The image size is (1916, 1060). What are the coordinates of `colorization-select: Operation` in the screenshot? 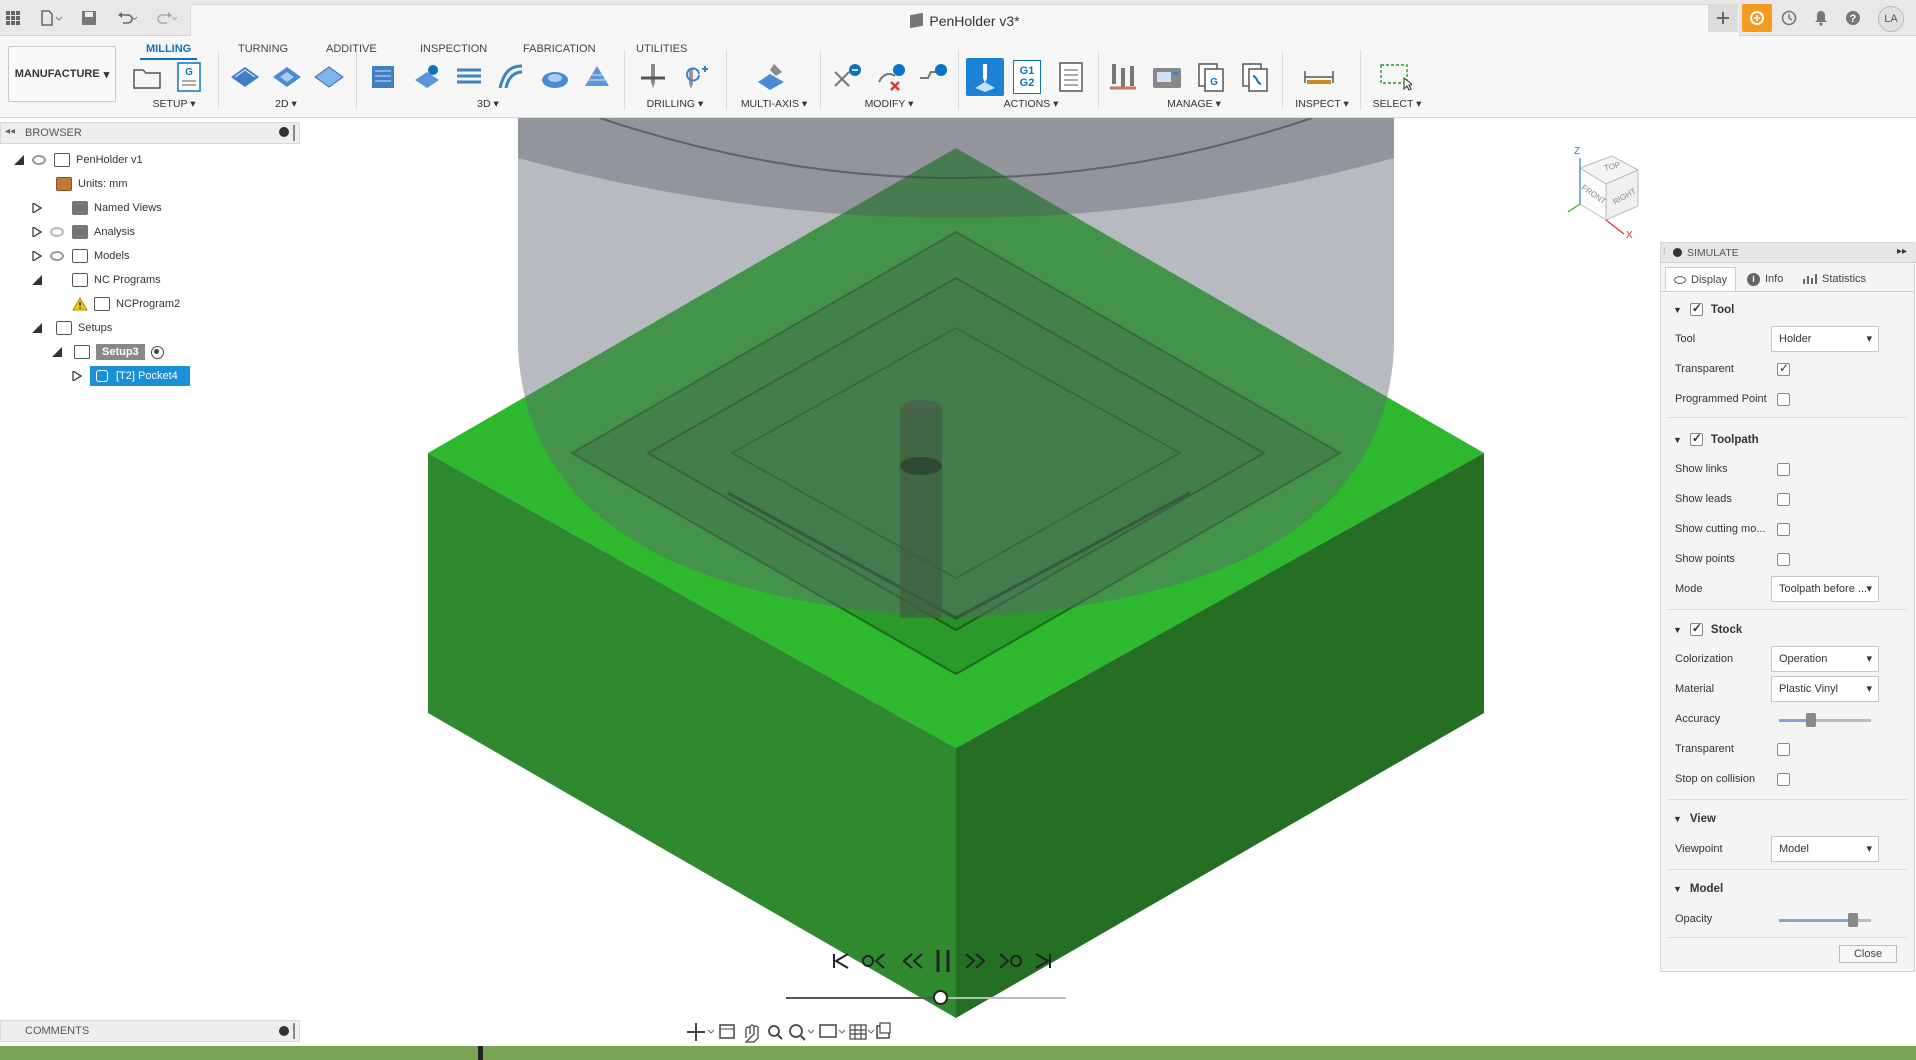 It's located at (1825, 659).